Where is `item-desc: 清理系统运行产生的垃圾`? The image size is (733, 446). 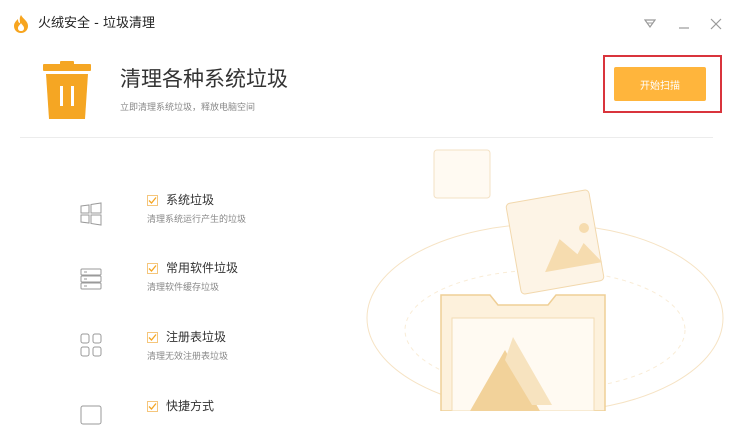
item-desc: 清理系统运行产生的垃圾 is located at coordinates (197, 220).